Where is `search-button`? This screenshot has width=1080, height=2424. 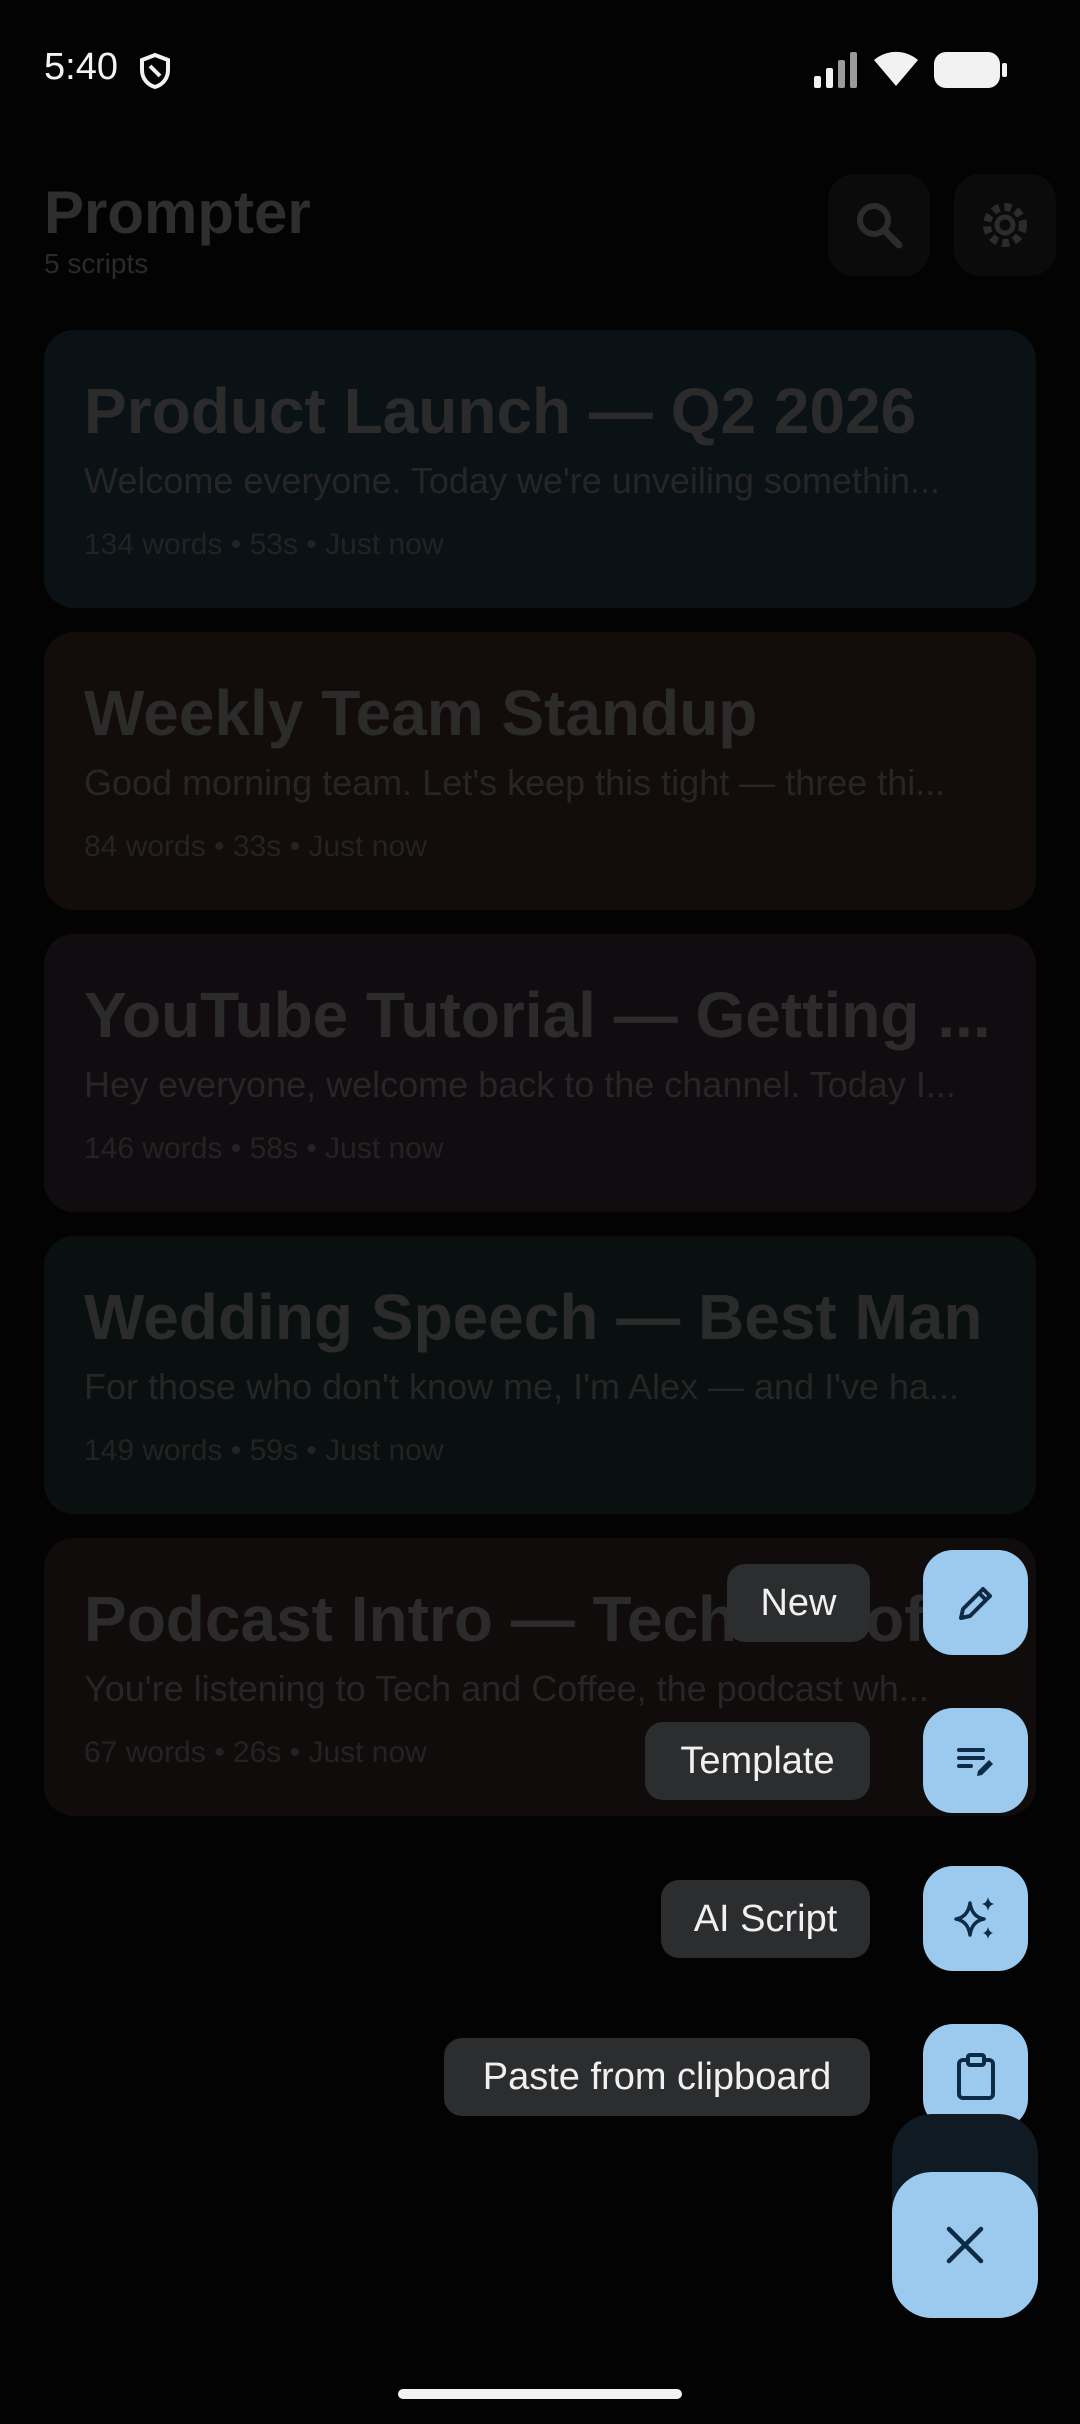
search-button is located at coordinates (879, 225).